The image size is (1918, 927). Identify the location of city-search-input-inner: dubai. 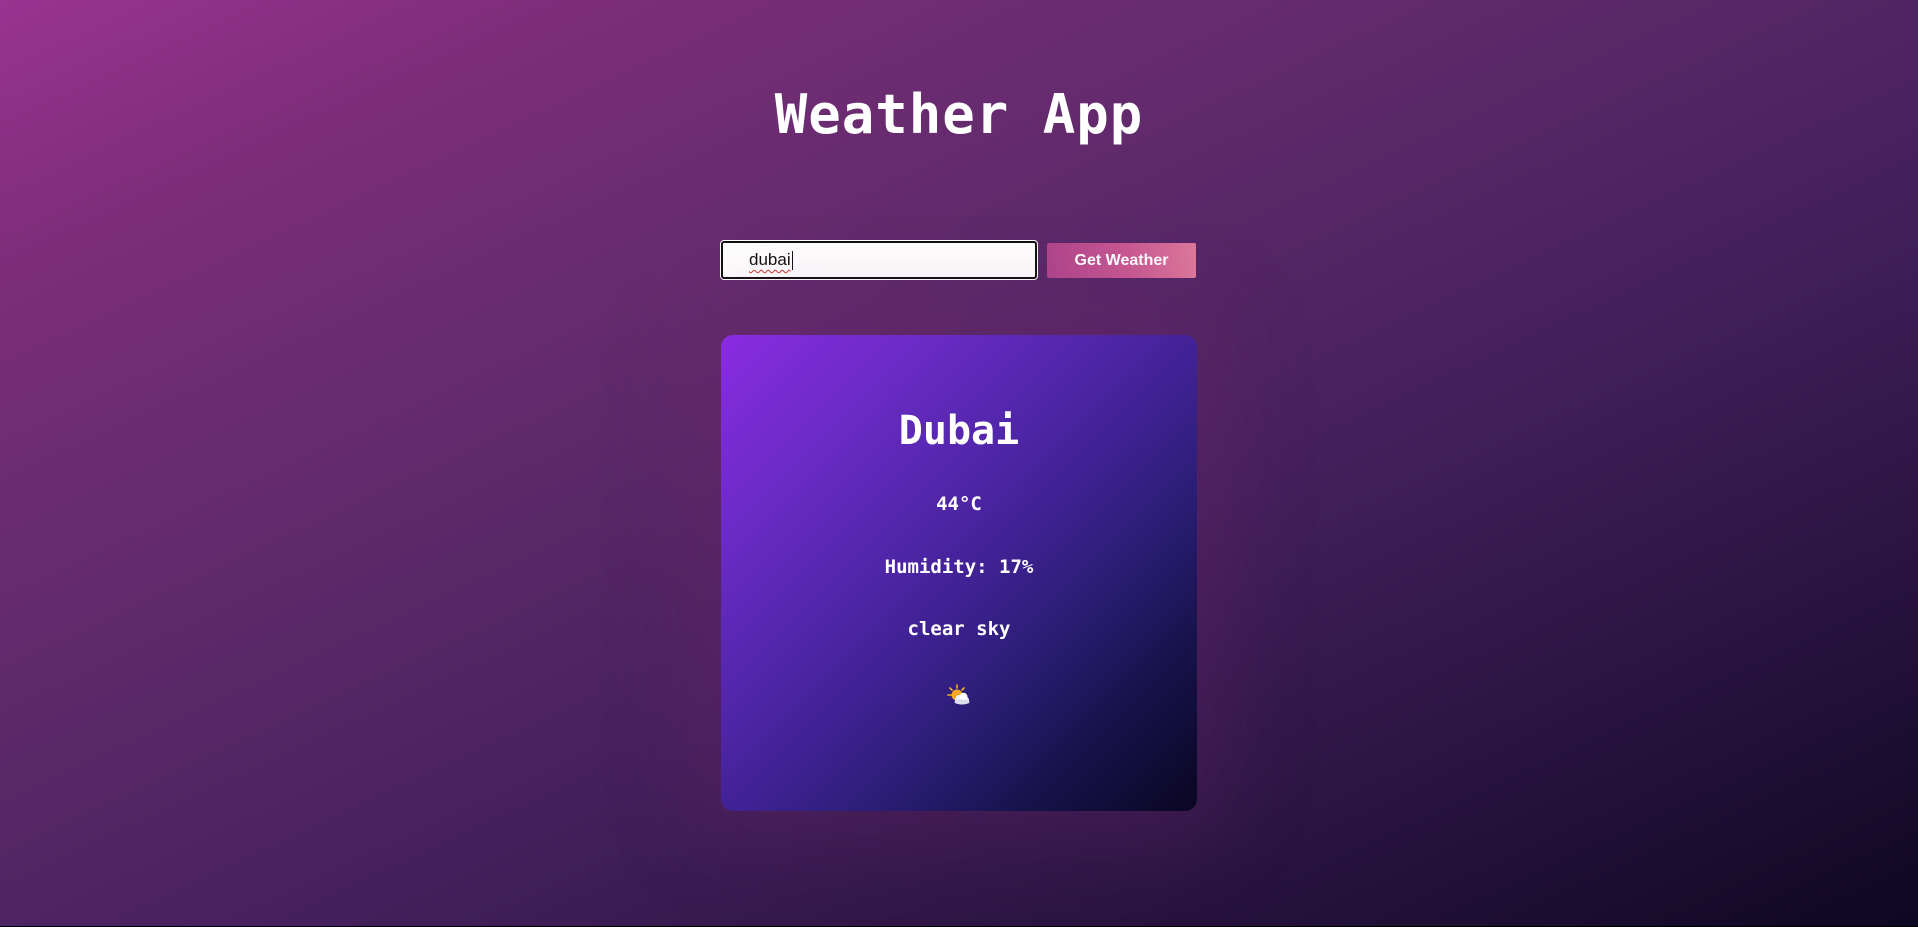
(892, 260).